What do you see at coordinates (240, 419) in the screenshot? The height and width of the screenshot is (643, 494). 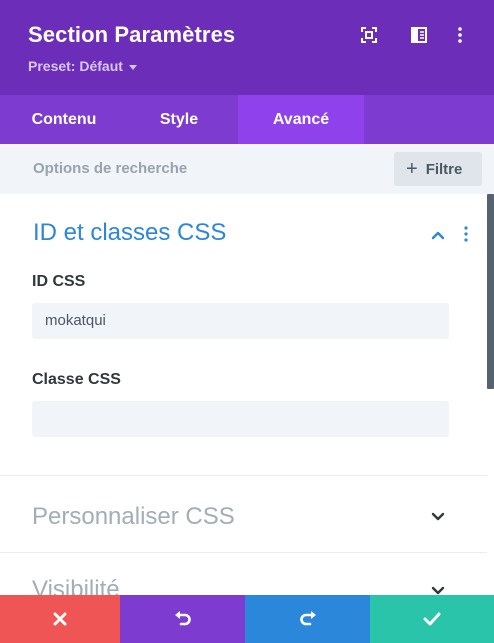 I see `css-class-input` at bounding box center [240, 419].